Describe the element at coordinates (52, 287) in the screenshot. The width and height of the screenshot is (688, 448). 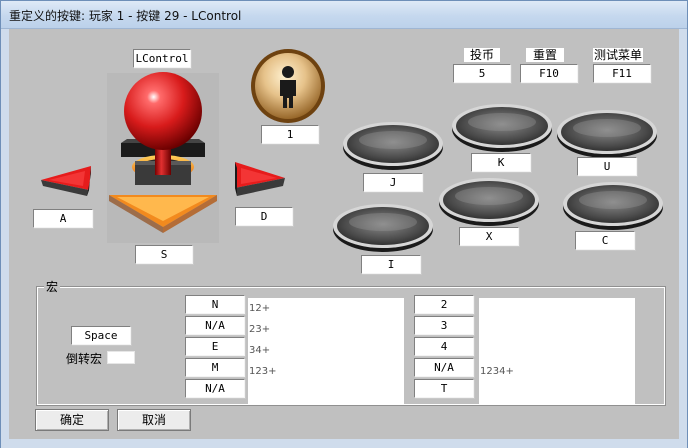
I see `macro-group-title: 宏` at that location.